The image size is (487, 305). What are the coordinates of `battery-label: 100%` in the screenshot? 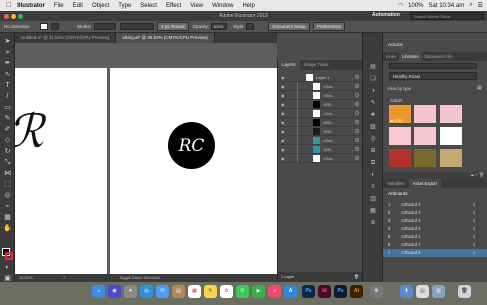 It's located at (415, 6).